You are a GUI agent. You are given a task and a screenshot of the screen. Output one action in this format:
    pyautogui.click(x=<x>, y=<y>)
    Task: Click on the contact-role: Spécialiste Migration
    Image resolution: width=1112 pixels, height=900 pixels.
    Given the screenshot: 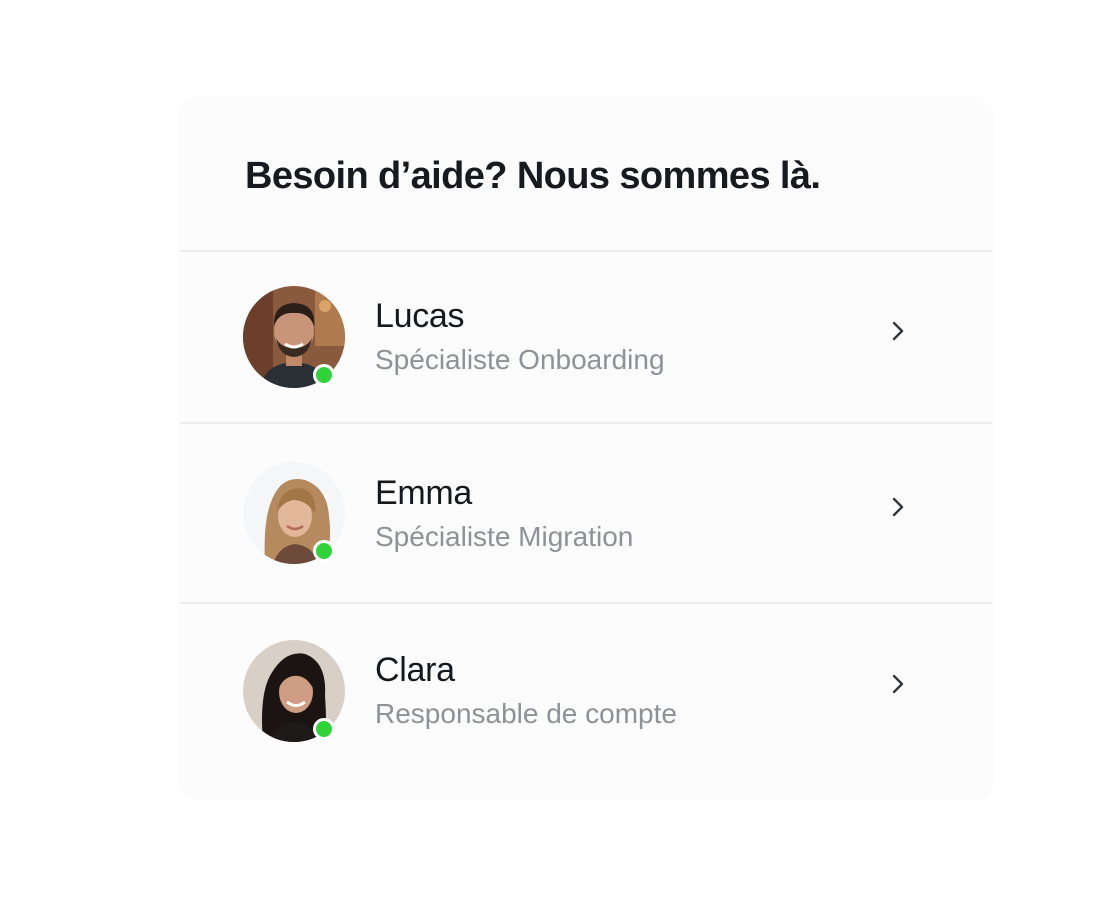 What is the action you would take?
    pyautogui.click(x=504, y=536)
    